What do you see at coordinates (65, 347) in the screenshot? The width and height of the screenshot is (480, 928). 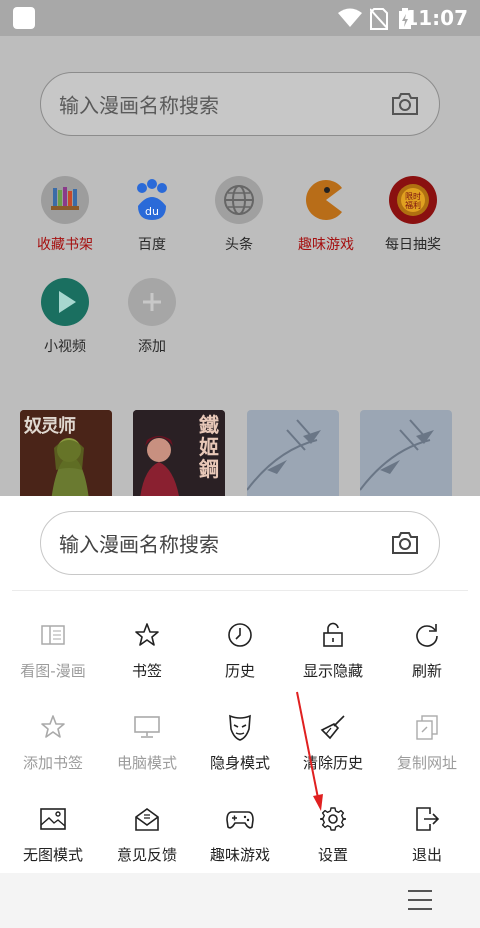 I see `shortcut-label: 小视频` at bounding box center [65, 347].